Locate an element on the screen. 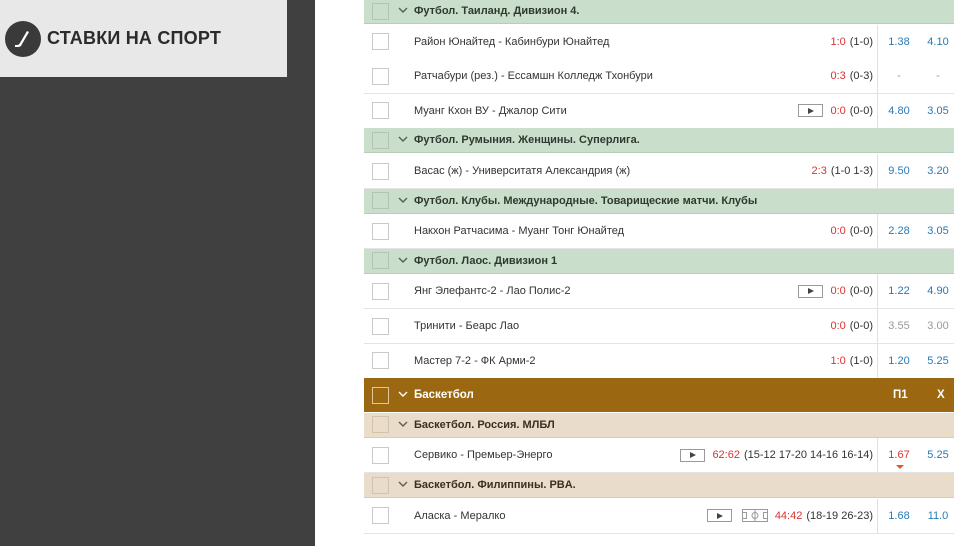 This screenshot has width=954, height=546. column-p1-label: П1 is located at coordinates (900, 395).